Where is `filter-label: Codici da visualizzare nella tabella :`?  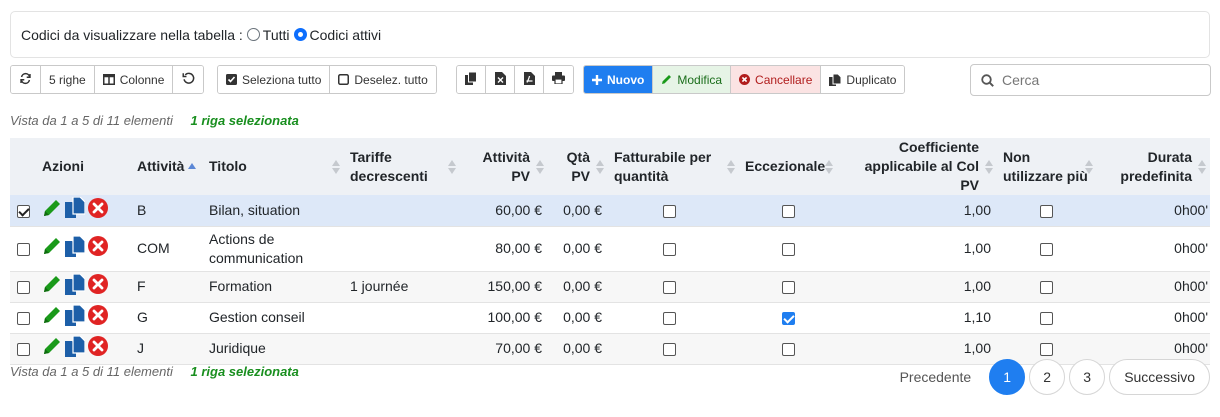 filter-label: Codici da visualizzare nella tabella : is located at coordinates (132, 34).